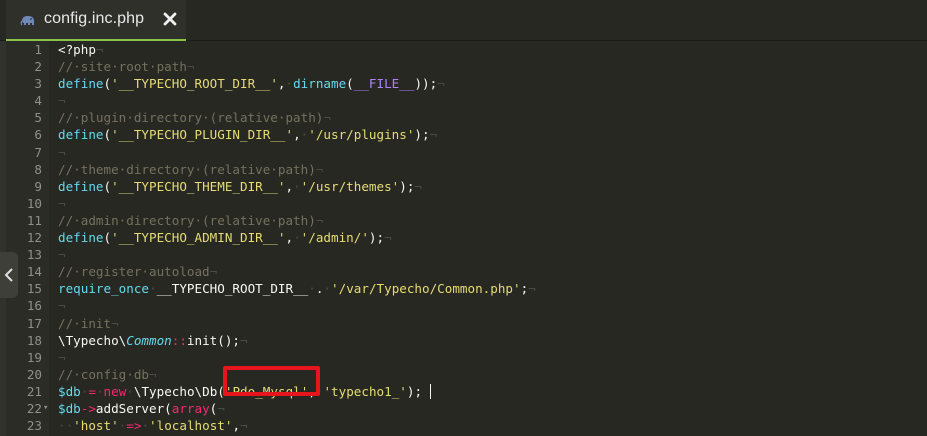 This screenshot has height=436, width=927. Describe the element at coordinates (463, 220) in the screenshot. I see `code-line: 11 //·admin·directory·(relative·path)¬` at that location.